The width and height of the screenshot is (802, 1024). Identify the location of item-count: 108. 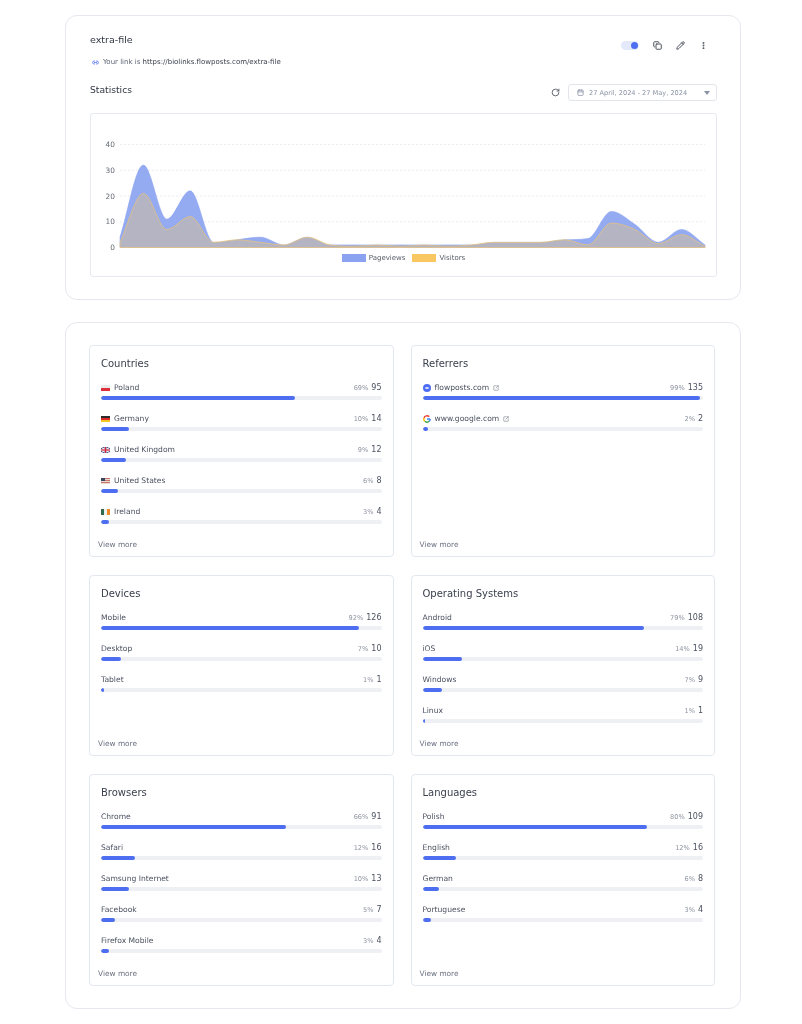
(695, 617).